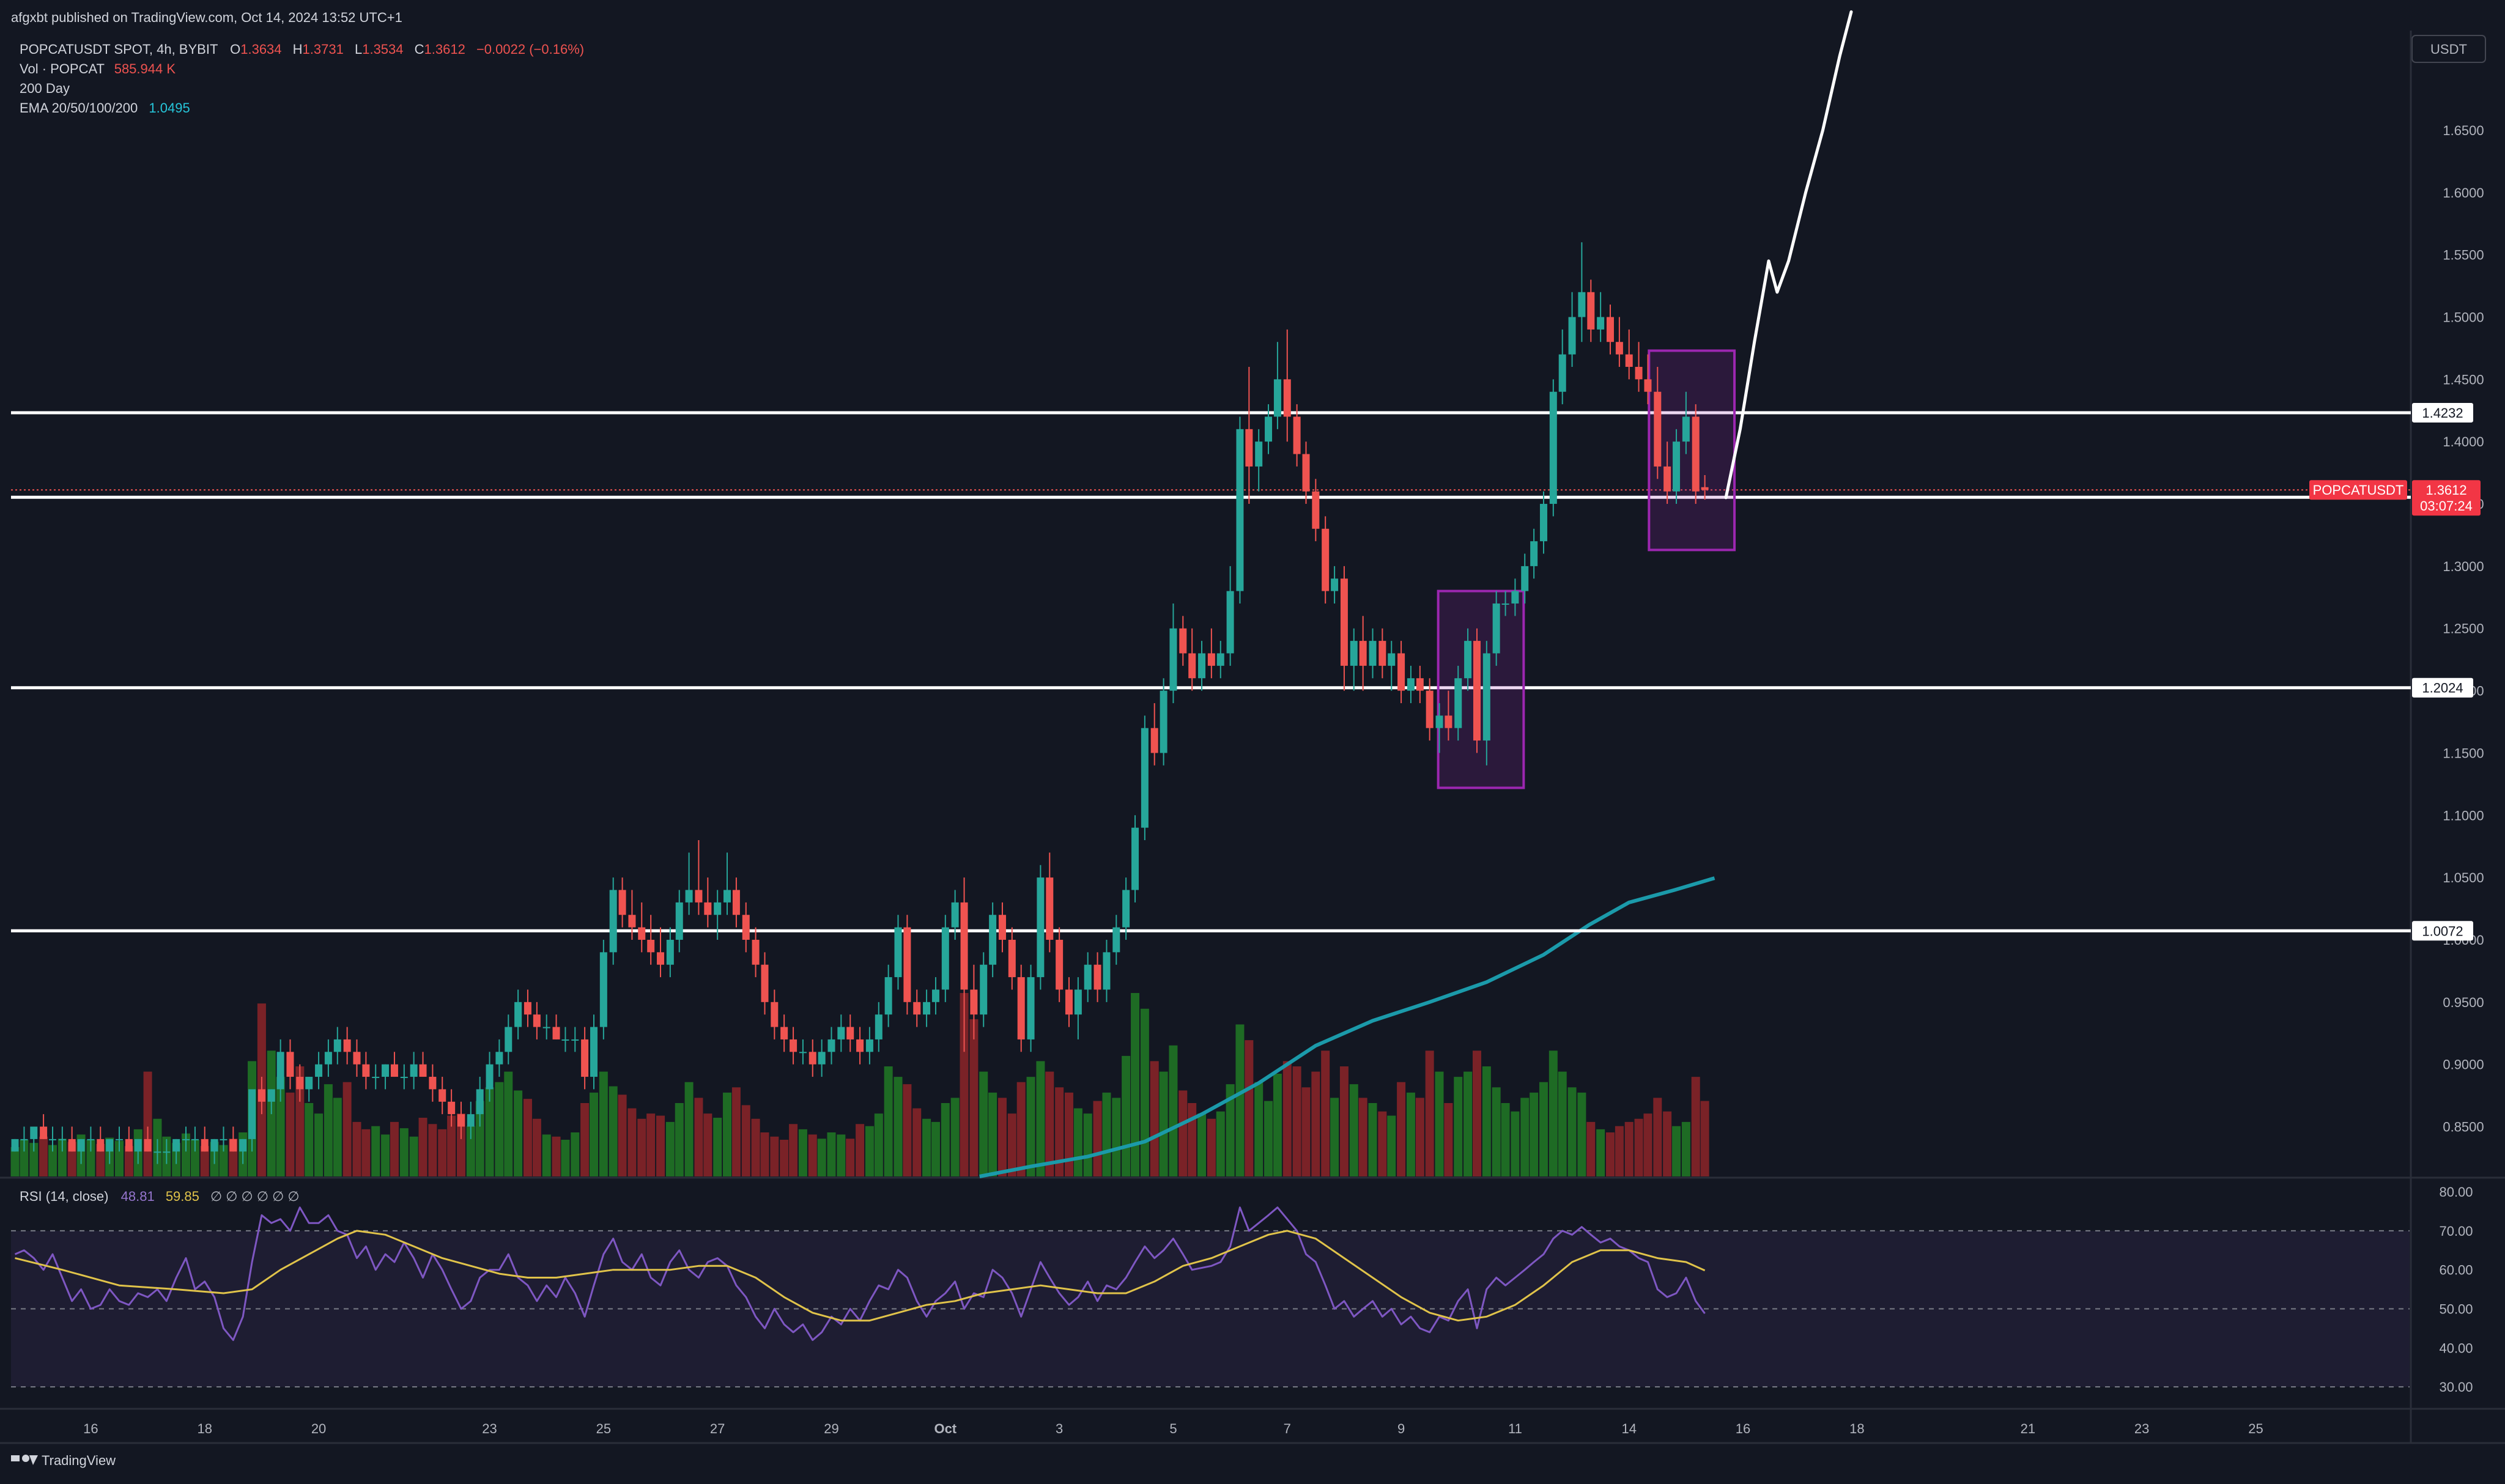  What do you see at coordinates (98, 68) in the screenshot?
I see `volume-legend: Vol · POPCAT 585.944 K` at bounding box center [98, 68].